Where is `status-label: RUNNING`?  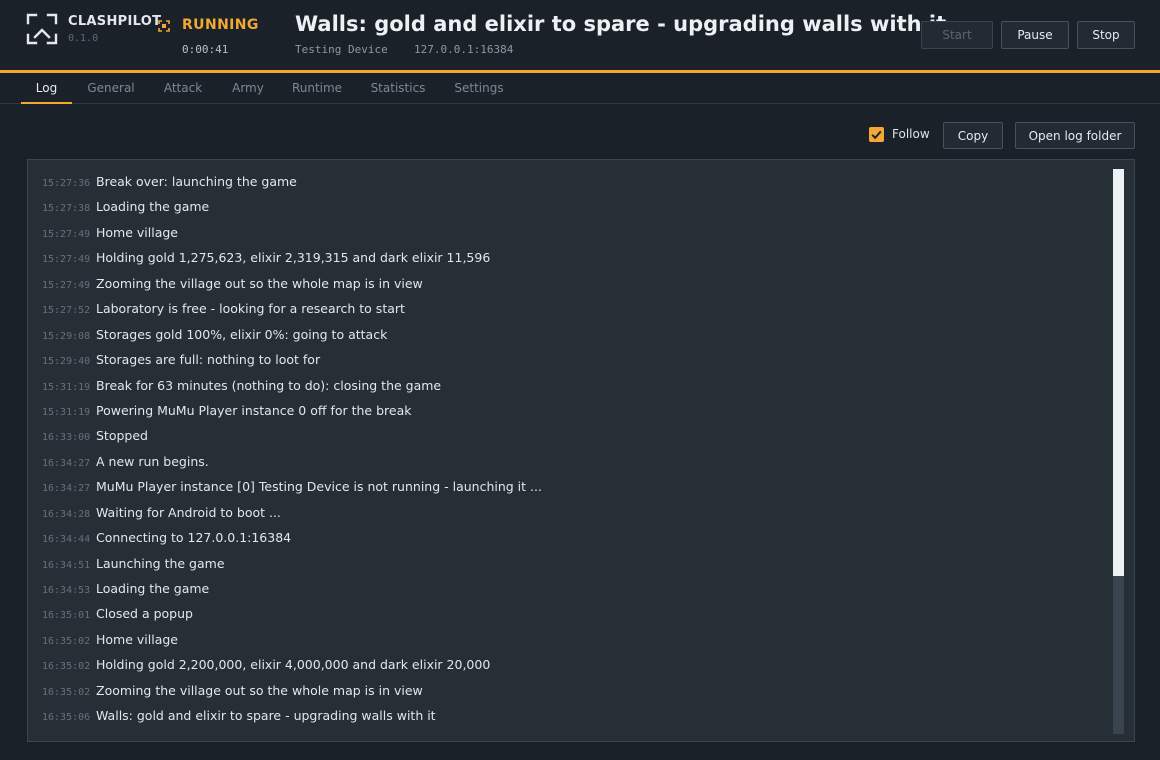 status-label: RUNNING is located at coordinates (220, 25).